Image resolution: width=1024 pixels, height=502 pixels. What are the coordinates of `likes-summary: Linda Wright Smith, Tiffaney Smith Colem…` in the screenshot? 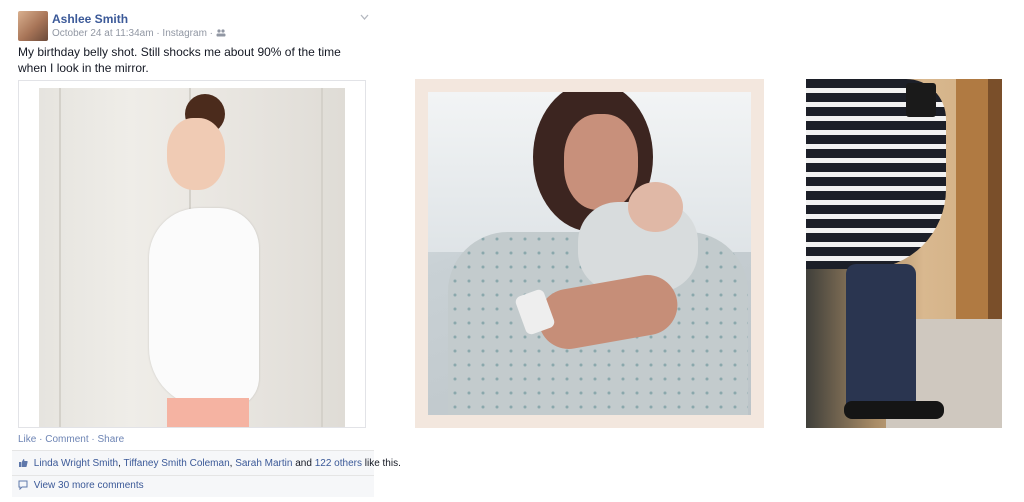 It's located at (209, 463).